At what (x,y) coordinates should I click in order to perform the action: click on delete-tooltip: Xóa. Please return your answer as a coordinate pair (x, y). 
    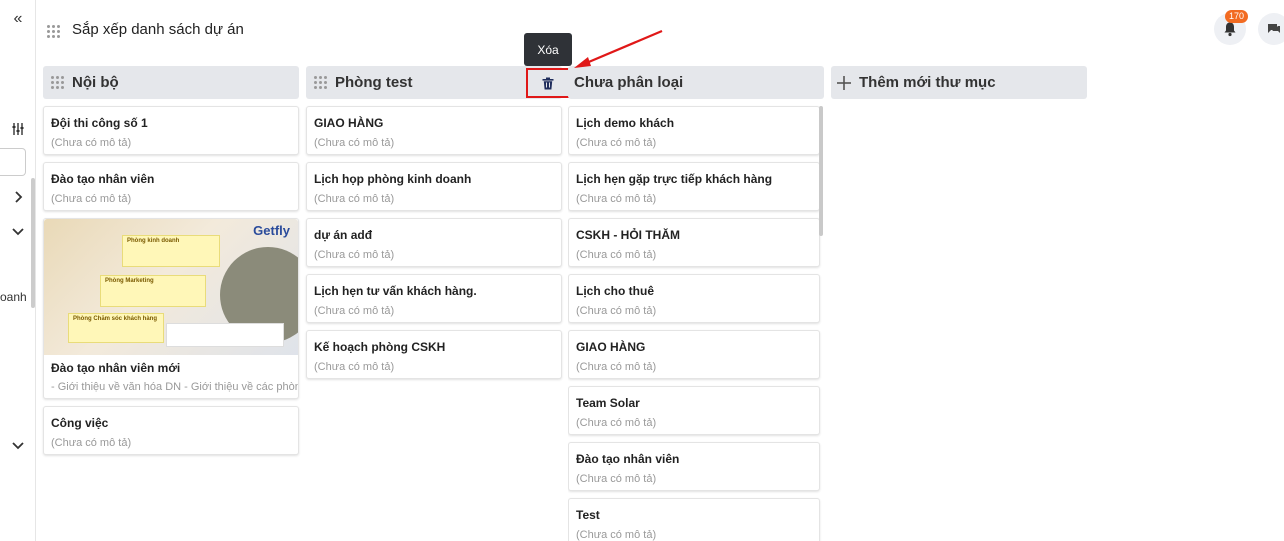
    Looking at the image, I should click on (548, 49).